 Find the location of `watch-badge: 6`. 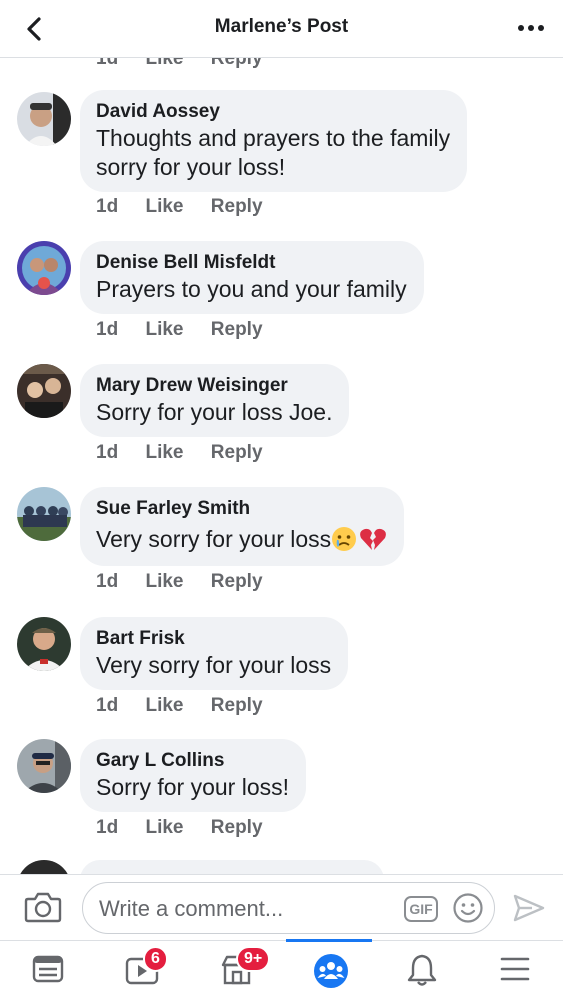

watch-badge: 6 is located at coordinates (155, 959).